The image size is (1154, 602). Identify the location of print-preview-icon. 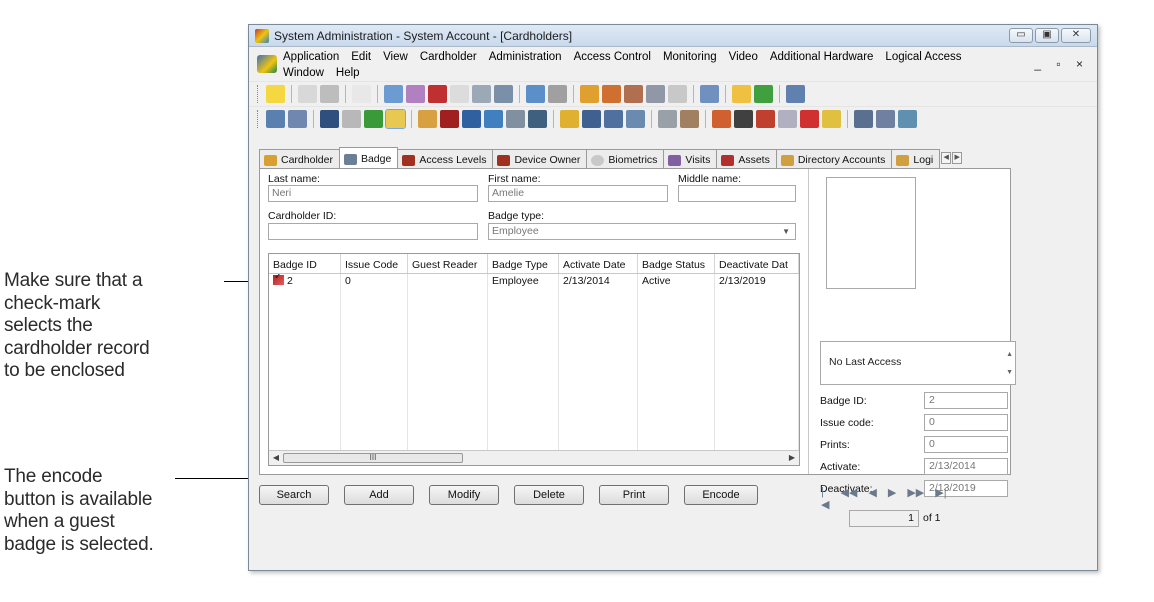
(307, 94).